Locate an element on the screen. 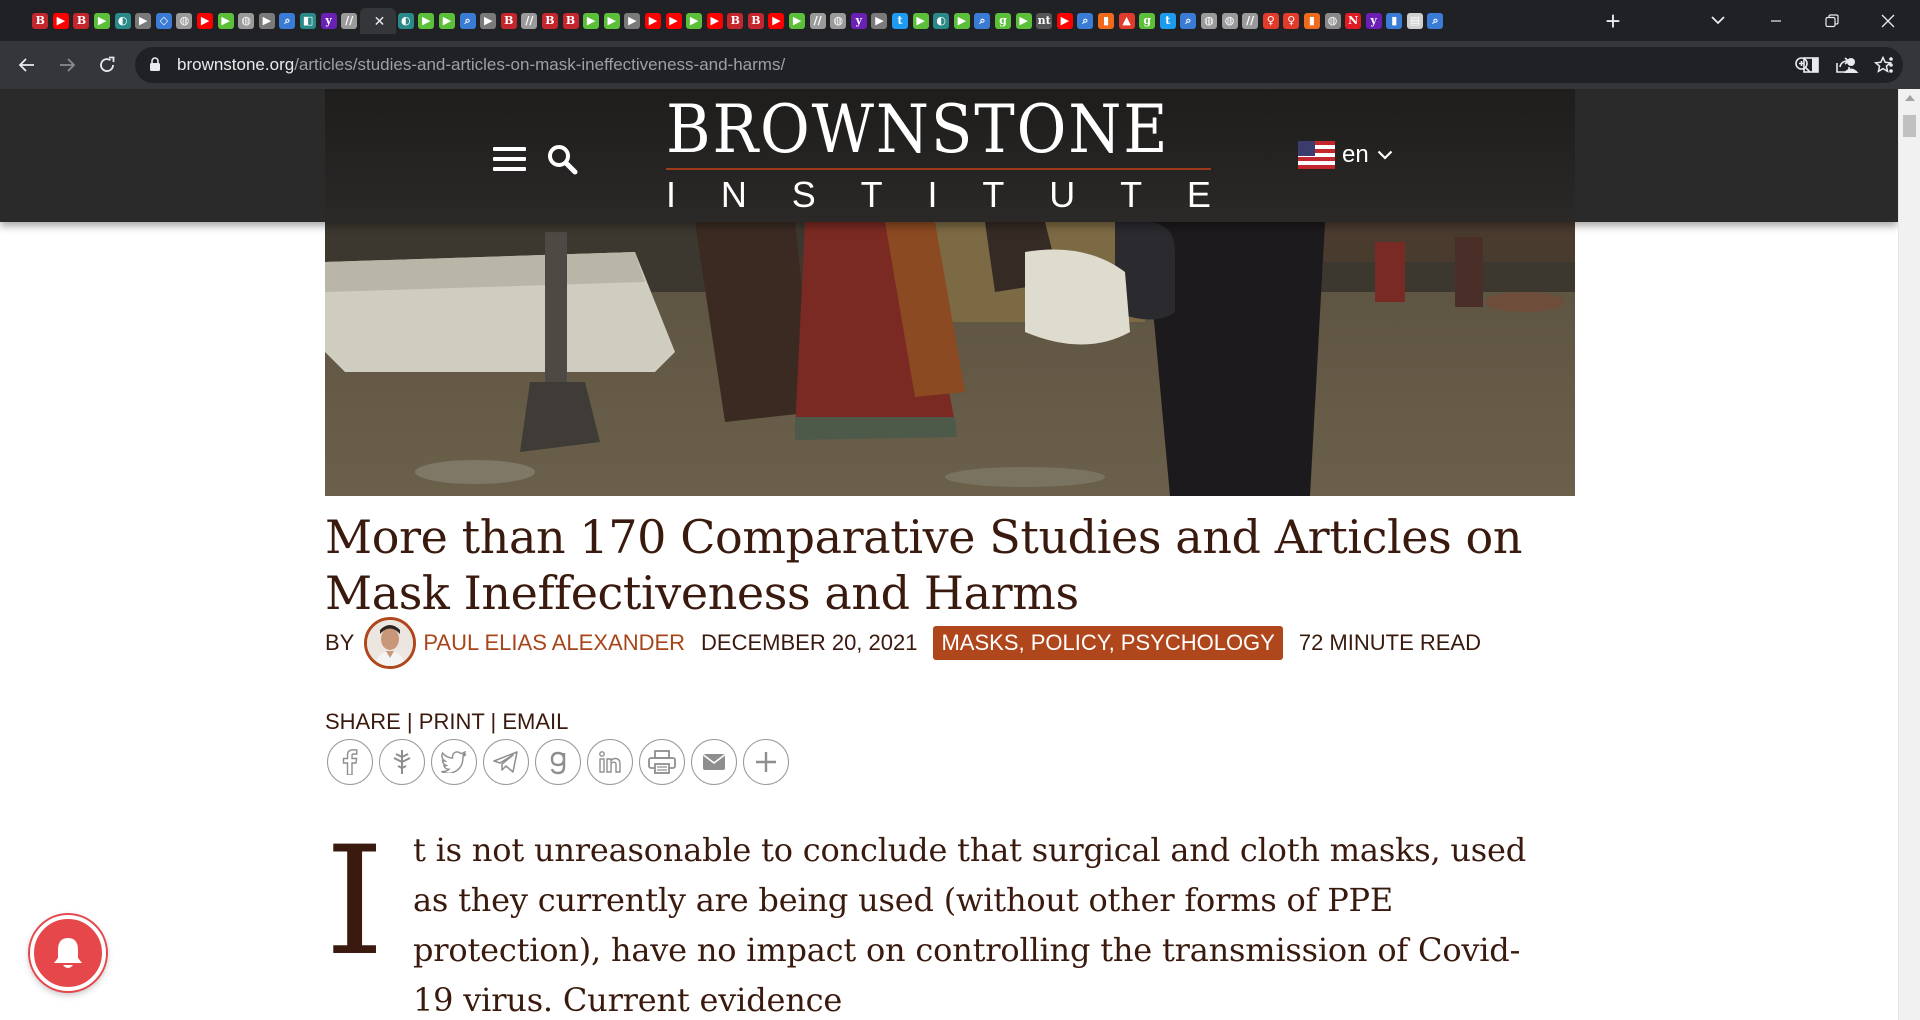  forward-button is located at coordinates (67, 65).